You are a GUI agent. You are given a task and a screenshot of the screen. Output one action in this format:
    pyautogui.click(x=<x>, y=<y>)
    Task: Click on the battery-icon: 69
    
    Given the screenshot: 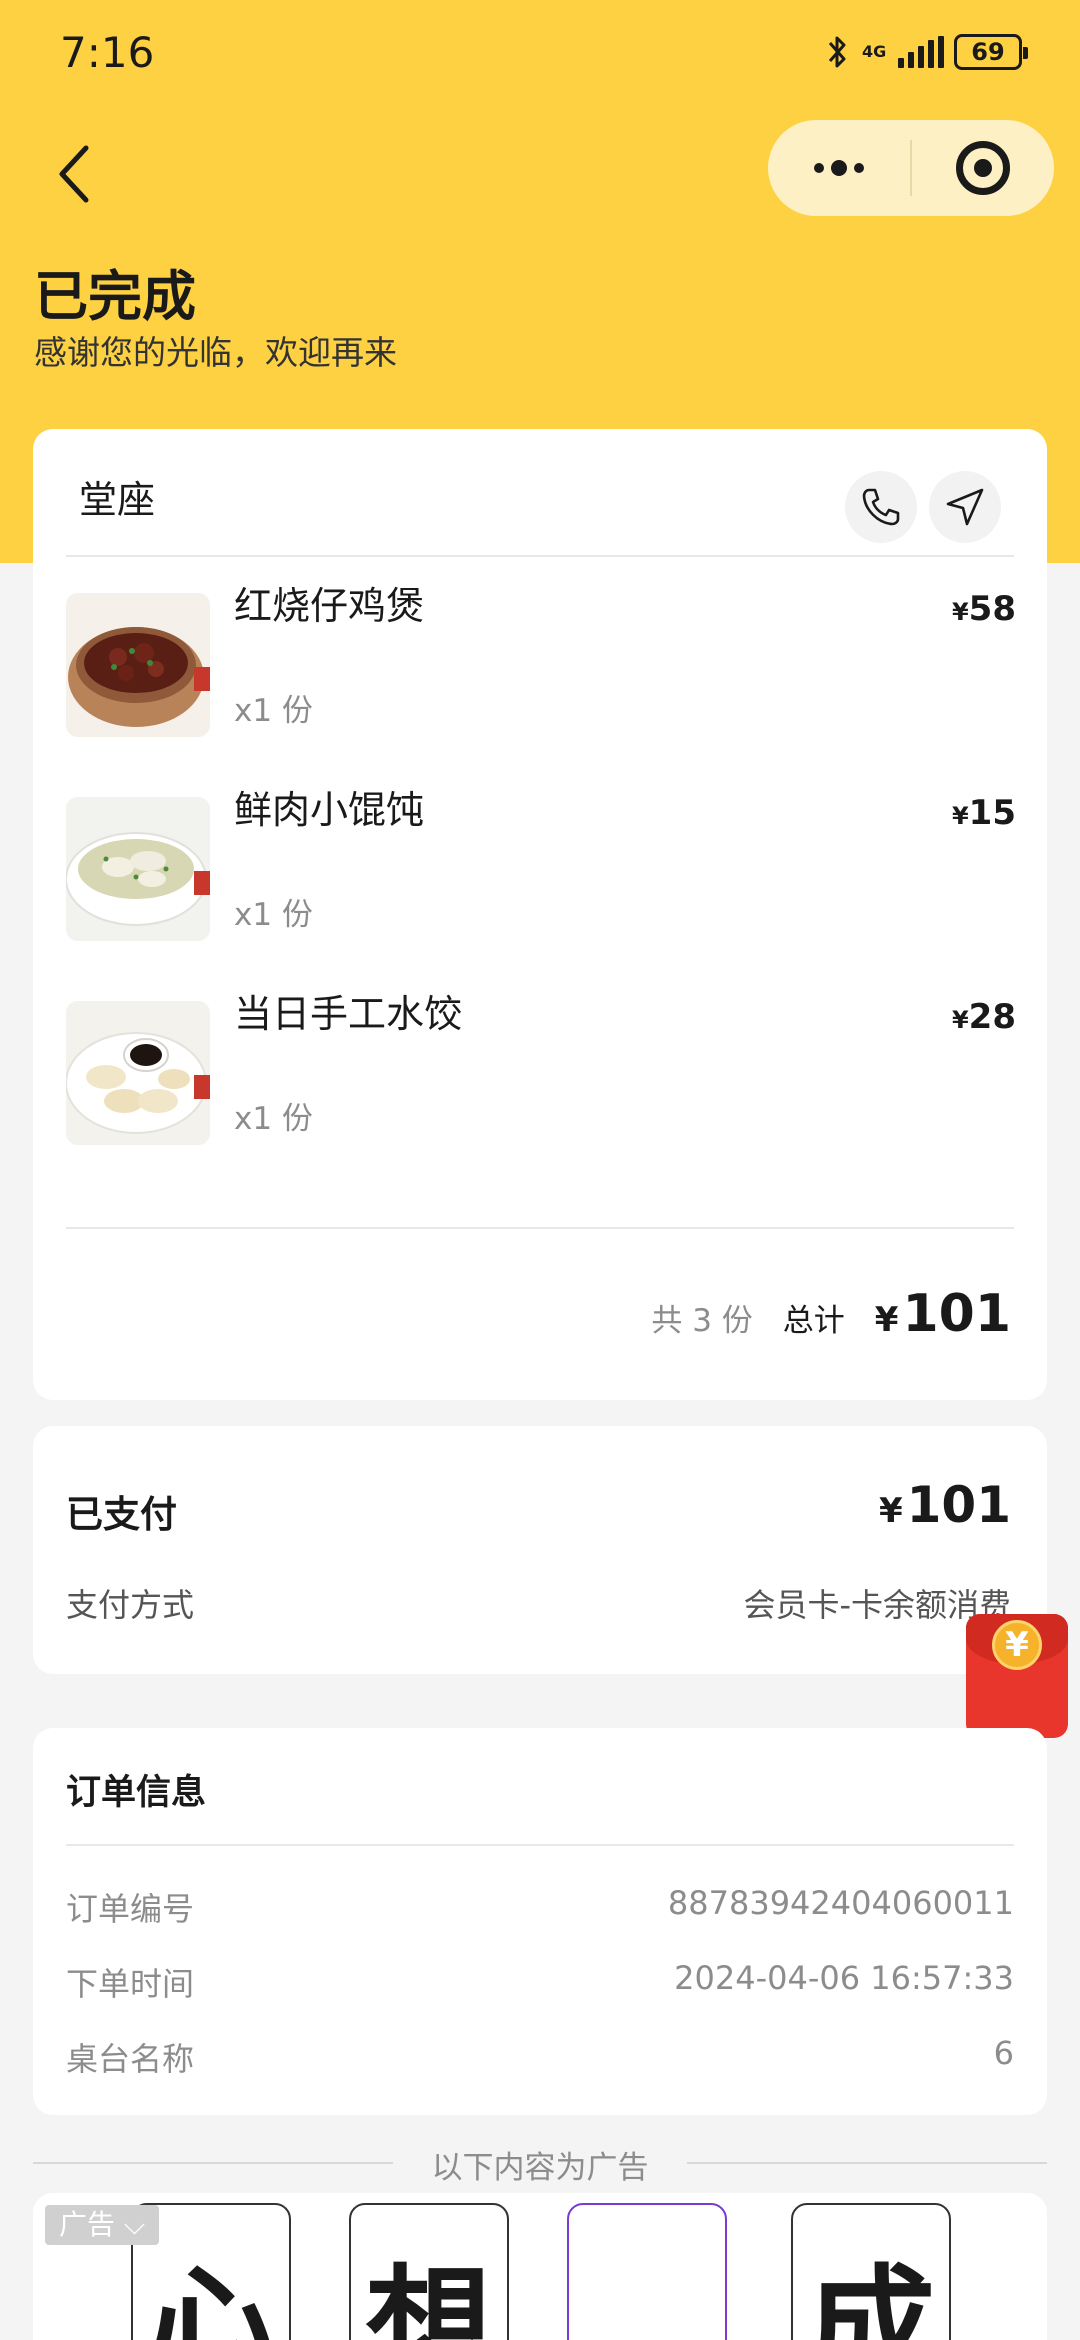 What is the action you would take?
    pyautogui.click(x=991, y=52)
    